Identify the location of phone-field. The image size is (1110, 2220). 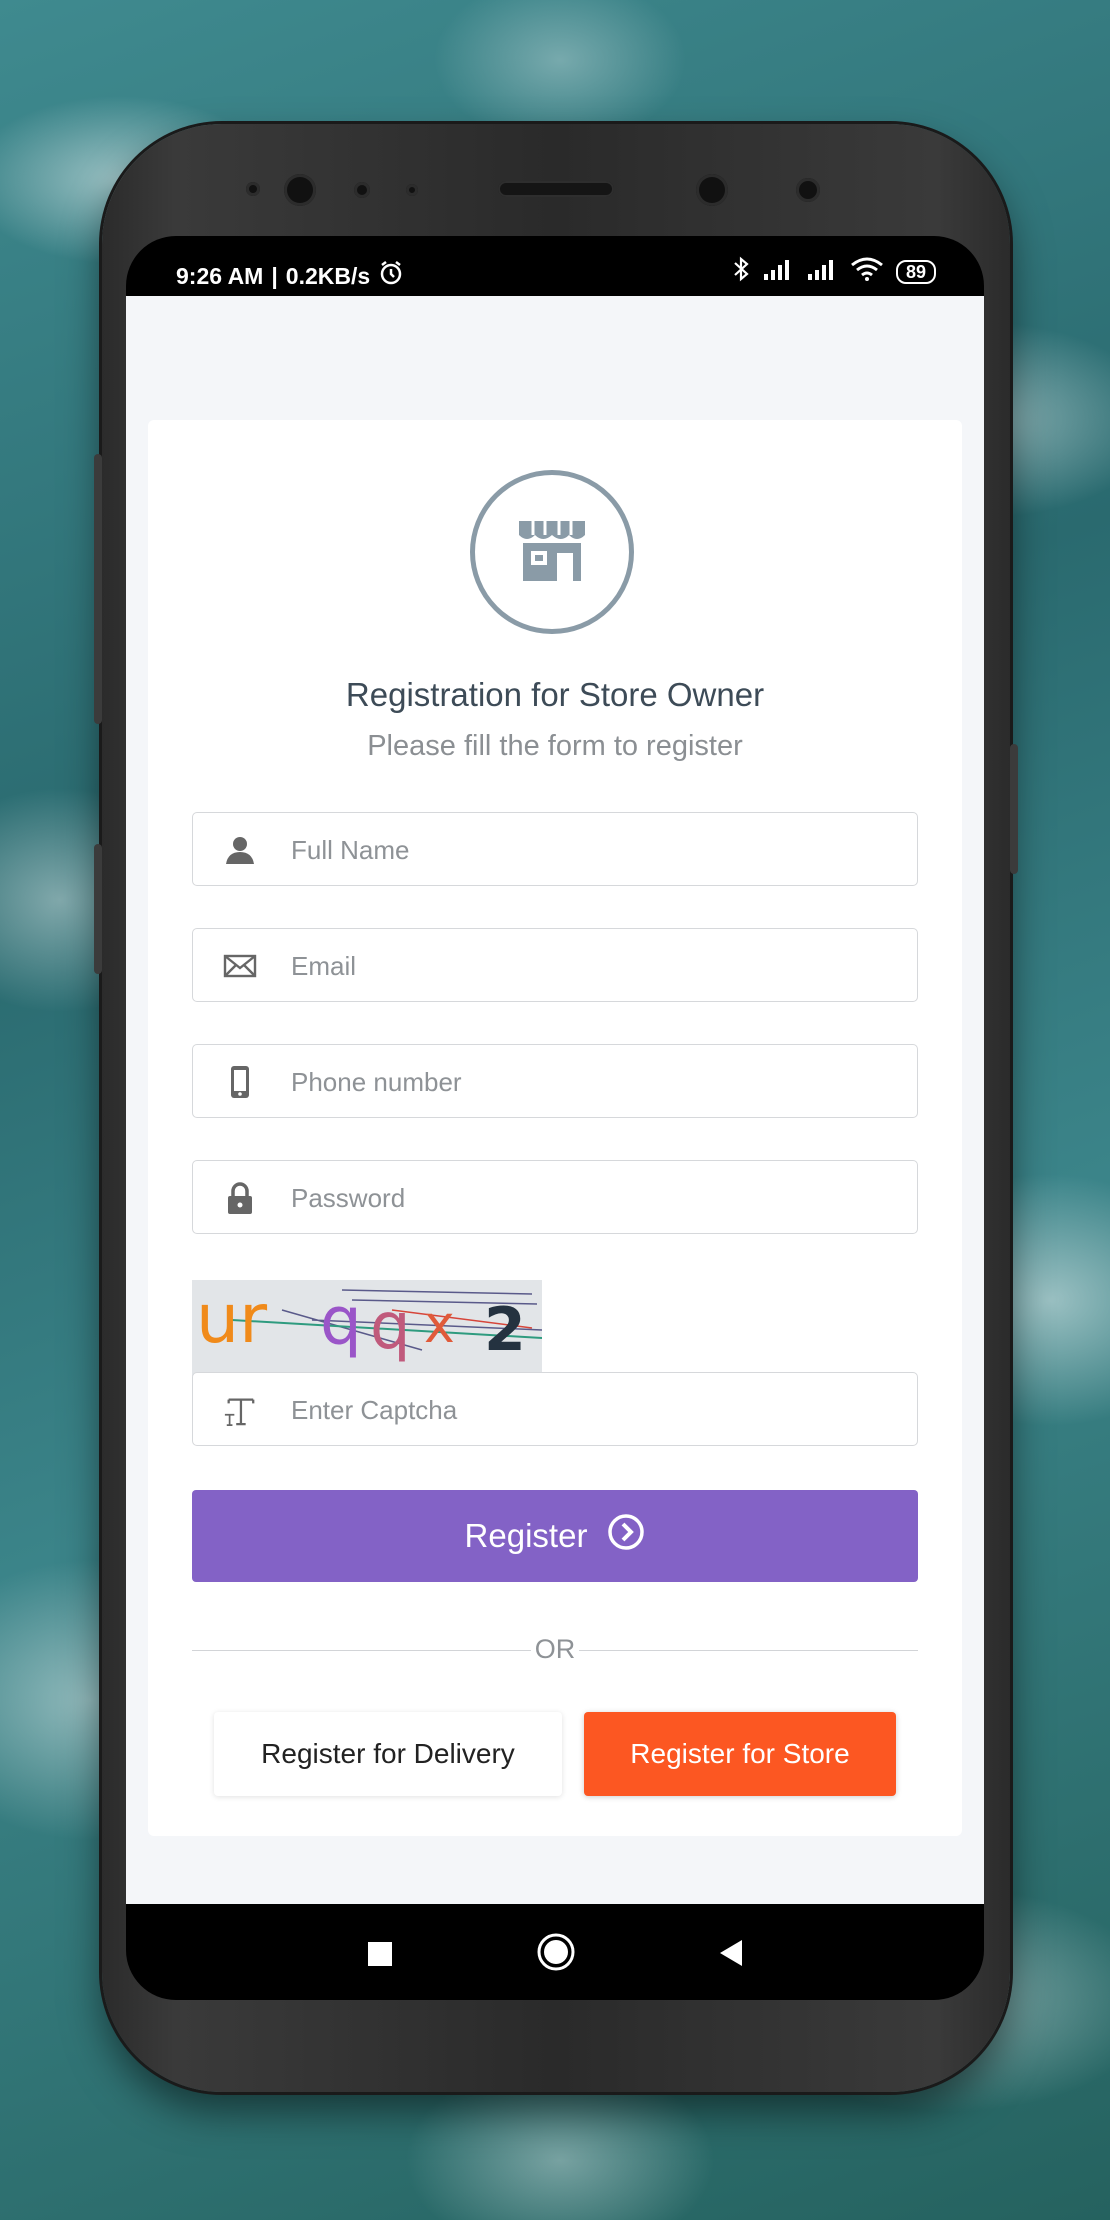
(555, 1081).